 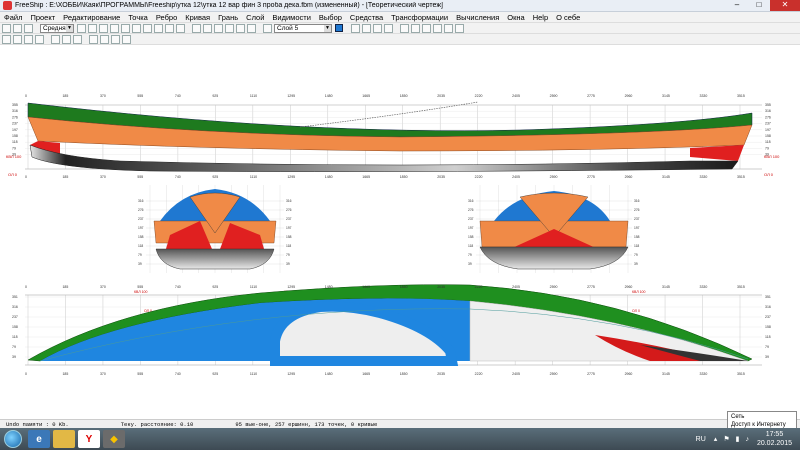 What do you see at coordinates (768, 317) in the screenshot?
I see `plan-label: 237` at bounding box center [768, 317].